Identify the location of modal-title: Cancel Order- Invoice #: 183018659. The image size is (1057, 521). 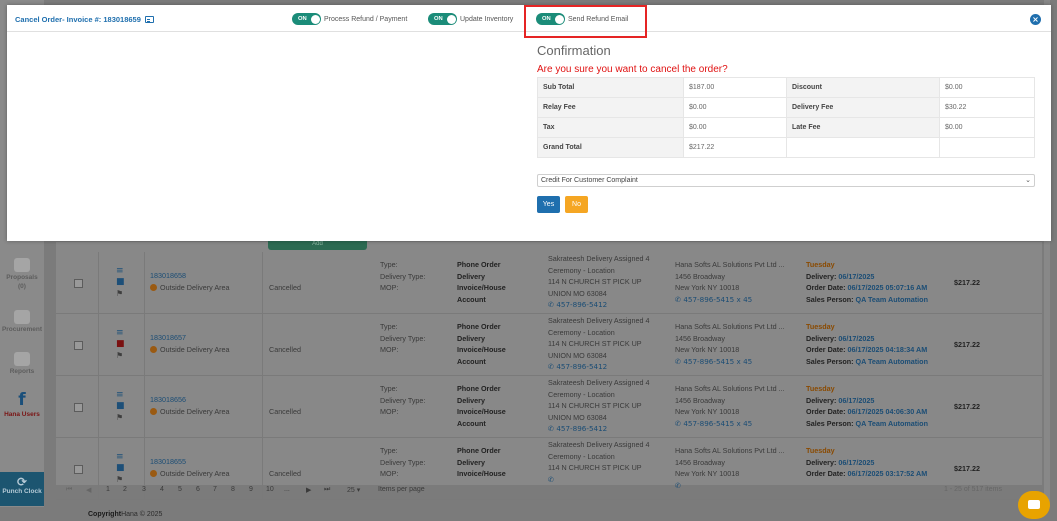
(84, 19).